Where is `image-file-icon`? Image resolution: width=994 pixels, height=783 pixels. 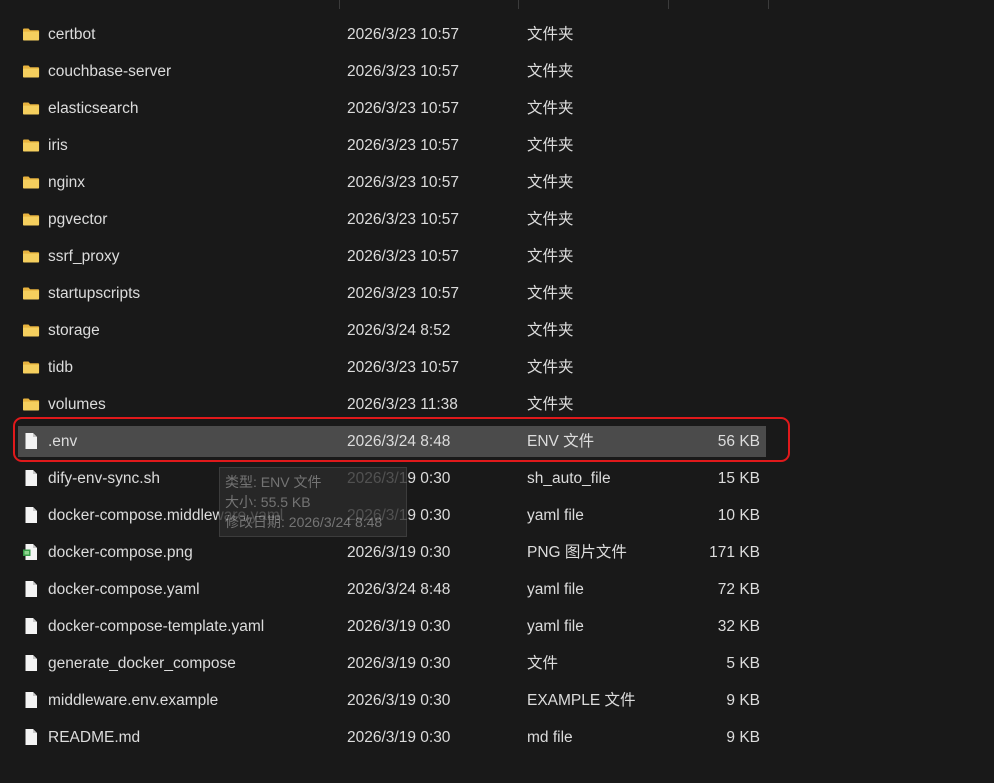 image-file-icon is located at coordinates (31, 552).